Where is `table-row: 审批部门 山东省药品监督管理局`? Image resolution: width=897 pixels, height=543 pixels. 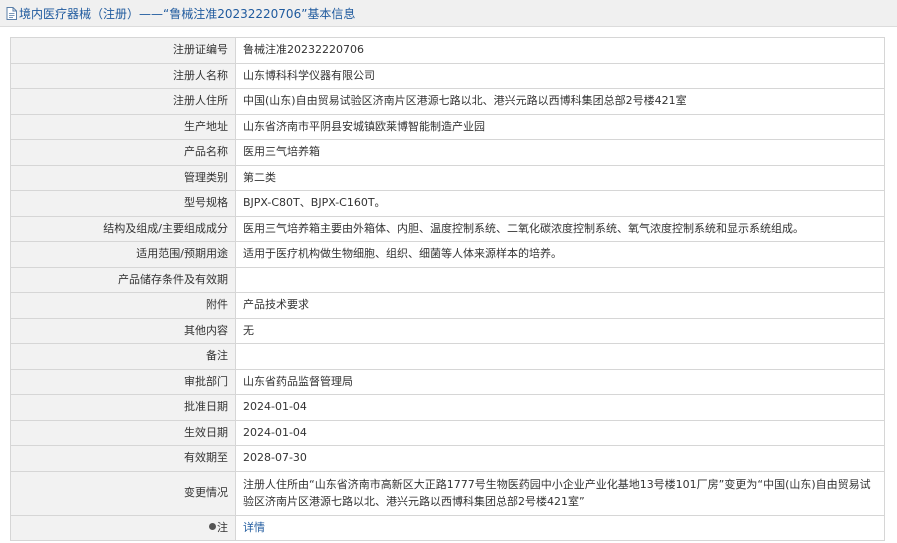 table-row: 审批部门 山东省药品监督管理局 is located at coordinates (447, 381).